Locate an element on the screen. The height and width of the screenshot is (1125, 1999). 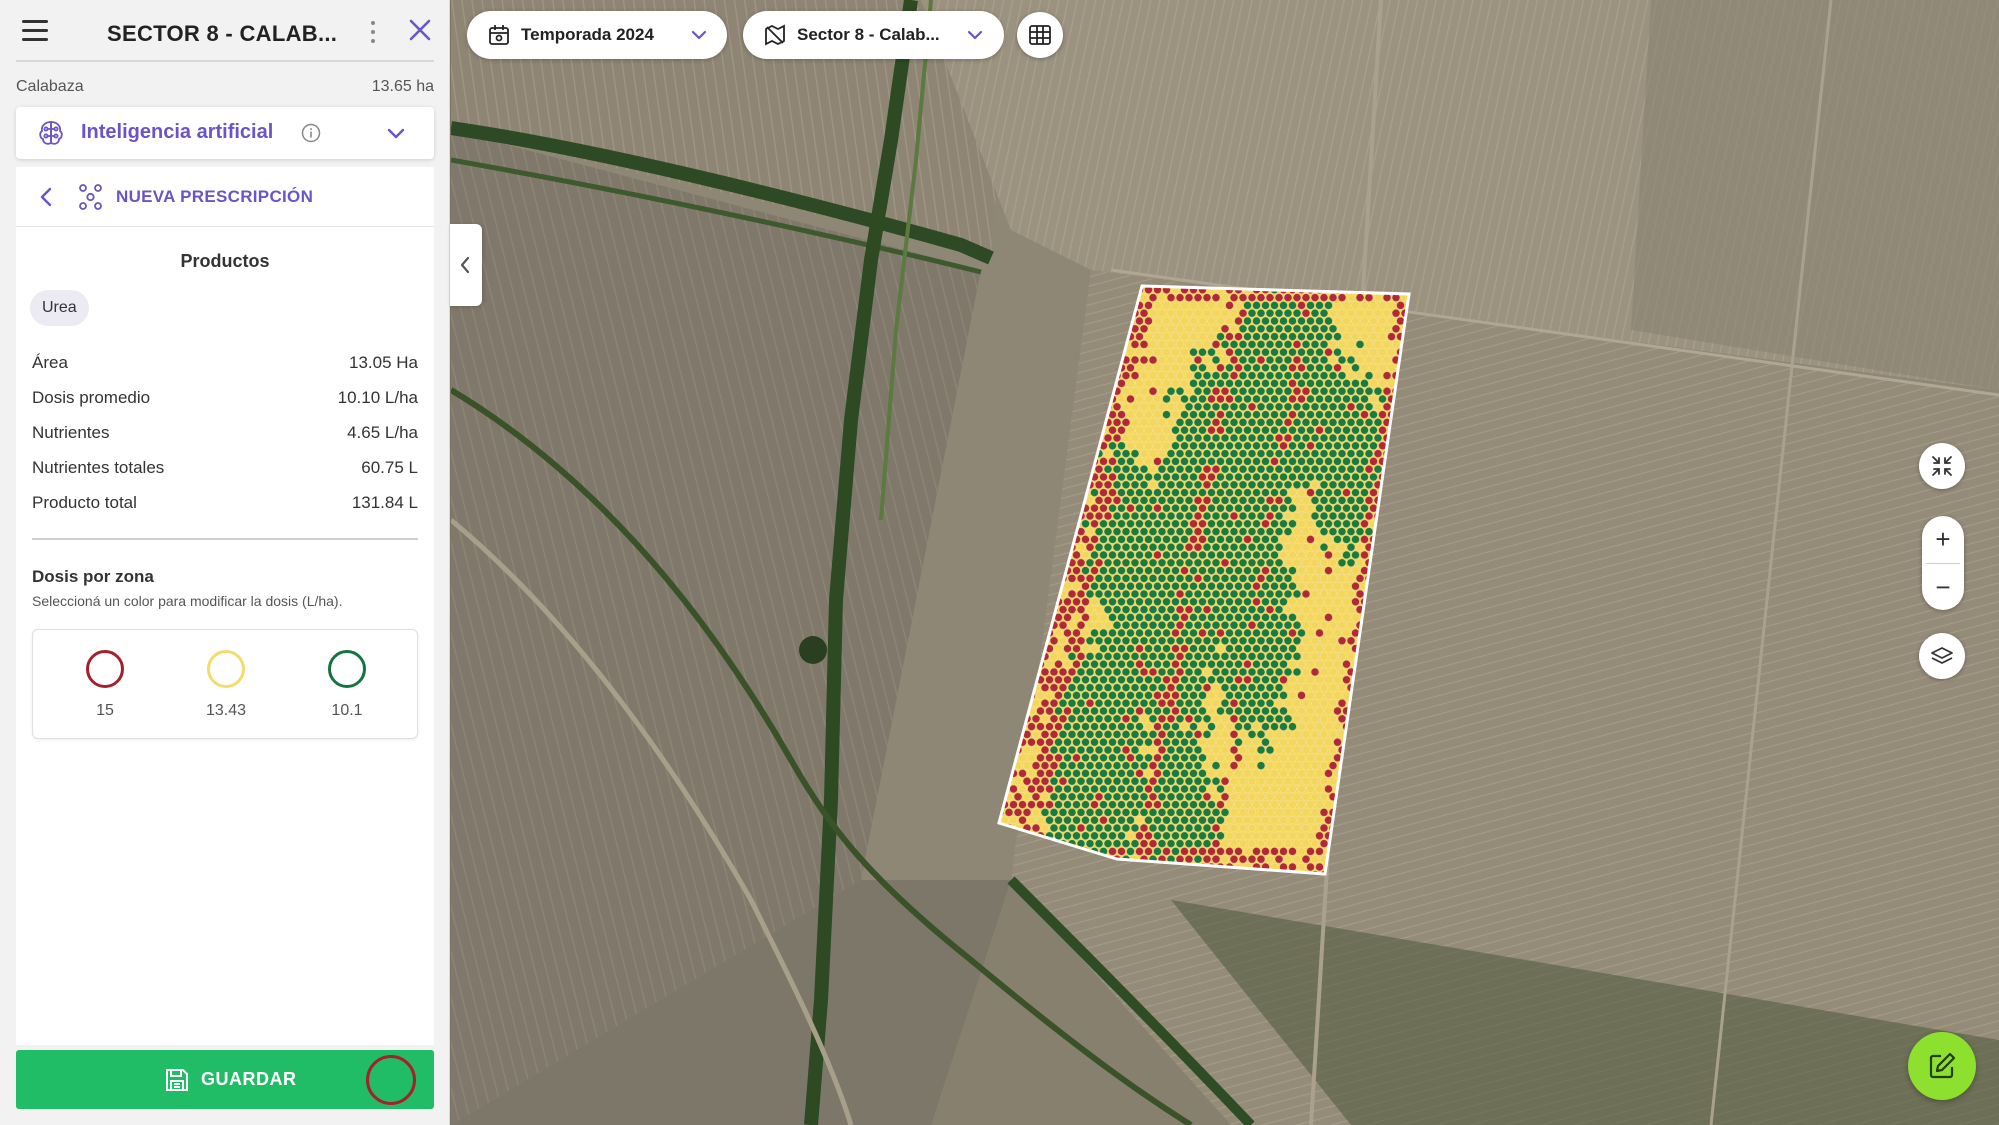
zone-red: 15 is located at coordinates (105, 685).